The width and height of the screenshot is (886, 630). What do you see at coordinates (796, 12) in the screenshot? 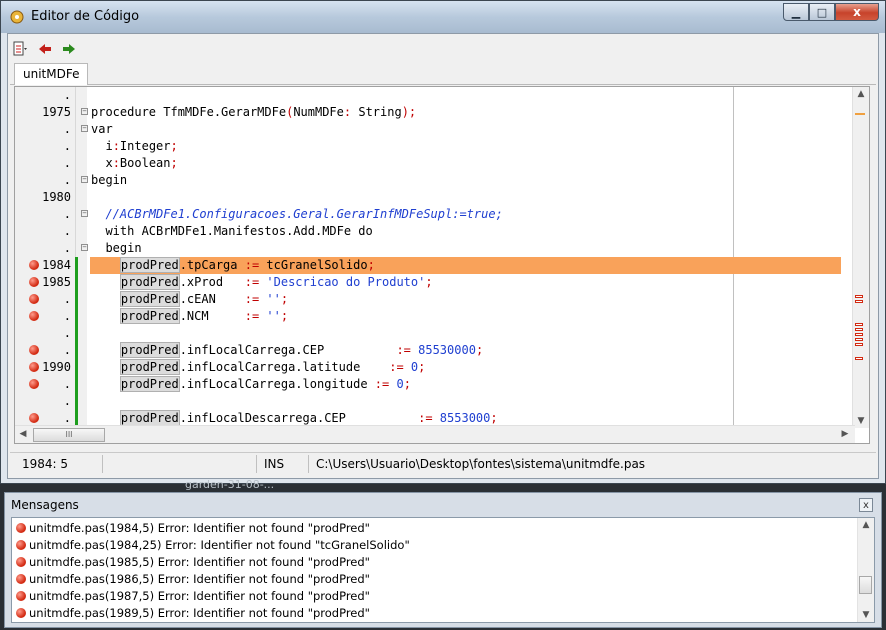
I see `minimize-button: ▁` at bounding box center [796, 12].